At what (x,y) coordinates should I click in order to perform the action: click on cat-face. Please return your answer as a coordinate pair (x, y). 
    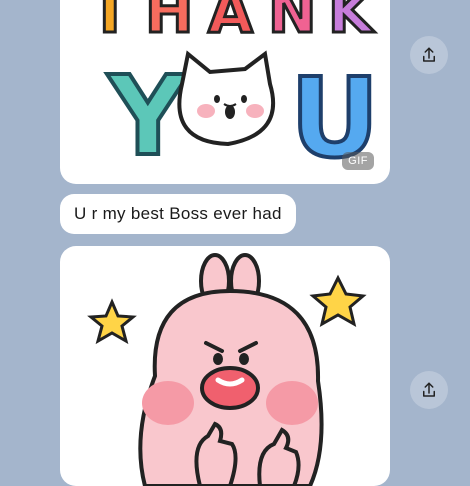
    Looking at the image, I should click on (226, 98).